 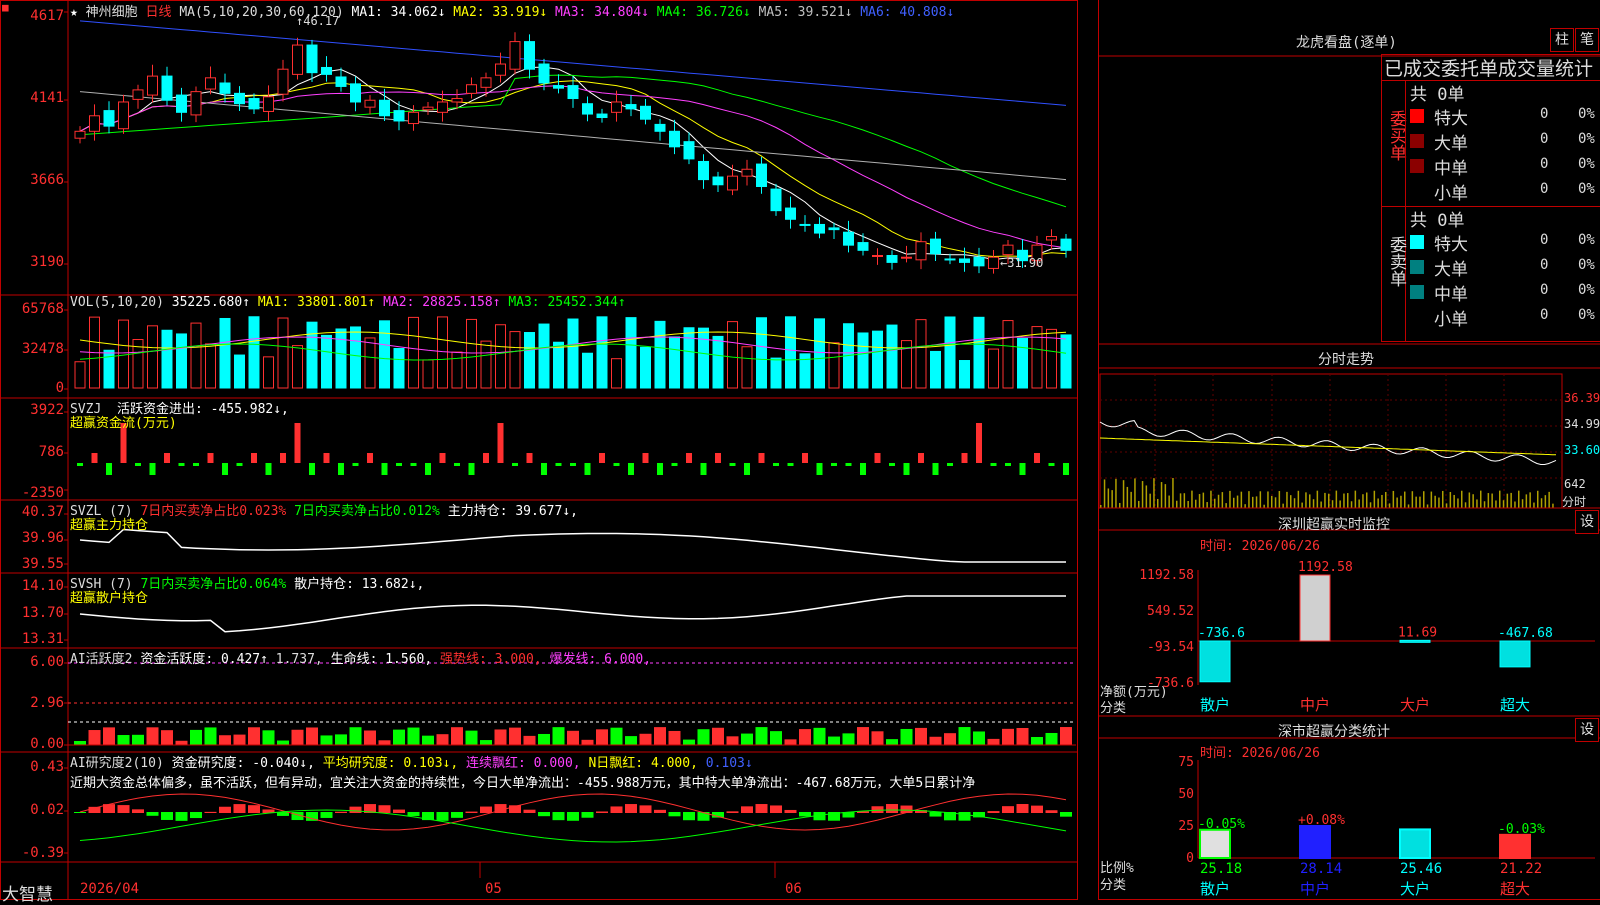 I want to click on low-mark: ←31.90, so click(x=1022, y=263).